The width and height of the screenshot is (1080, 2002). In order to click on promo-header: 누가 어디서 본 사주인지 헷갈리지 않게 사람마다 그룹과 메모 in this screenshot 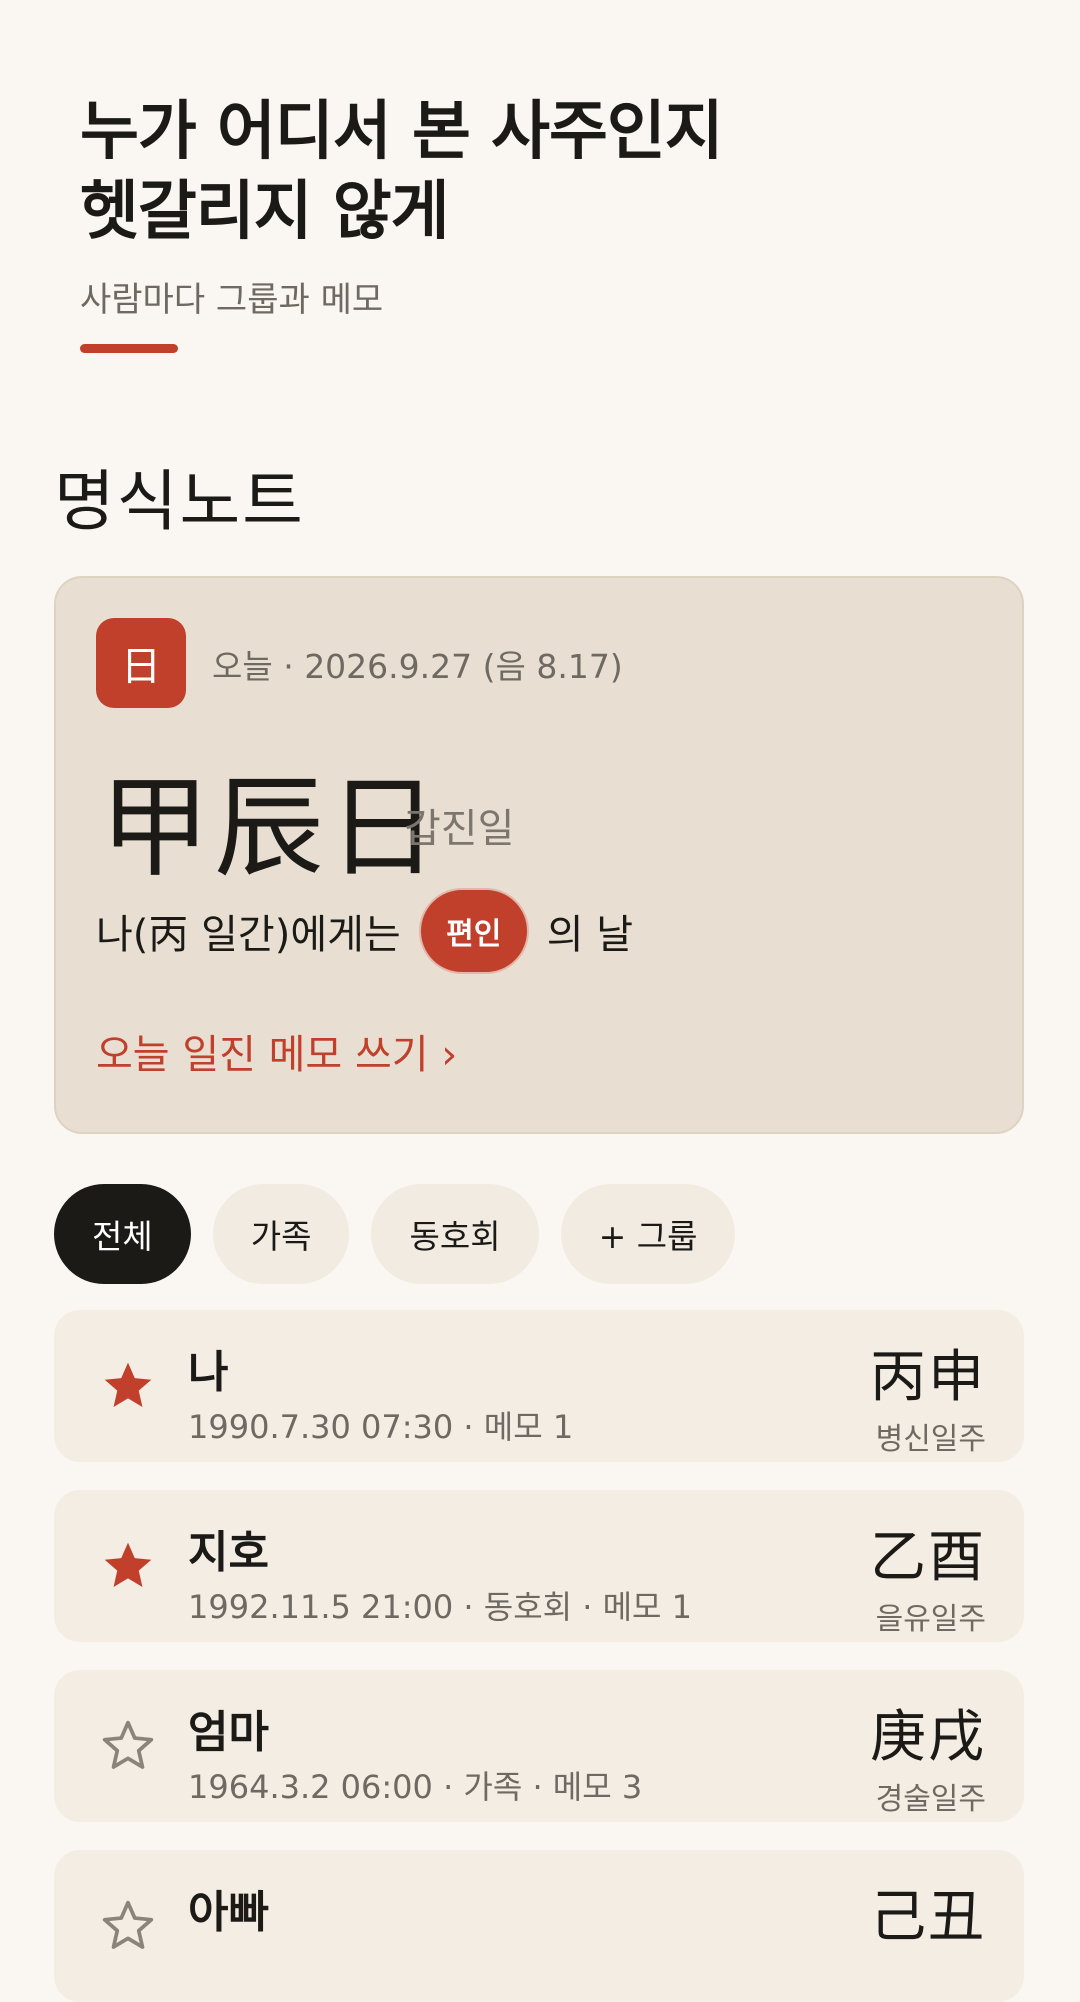, I will do `click(540, 206)`.